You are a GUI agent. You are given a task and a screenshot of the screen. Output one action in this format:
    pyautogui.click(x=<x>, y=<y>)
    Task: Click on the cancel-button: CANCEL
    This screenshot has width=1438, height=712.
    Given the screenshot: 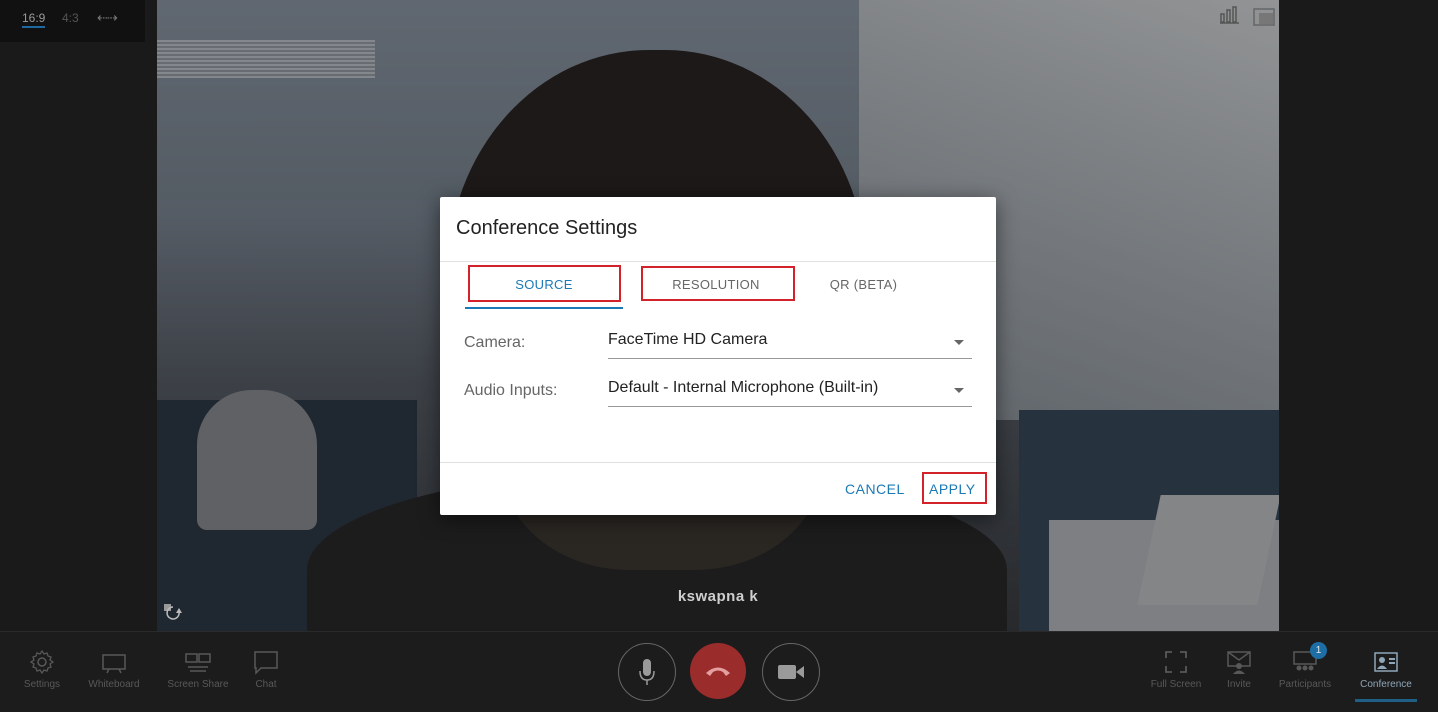 What is the action you would take?
    pyautogui.click(x=875, y=489)
    